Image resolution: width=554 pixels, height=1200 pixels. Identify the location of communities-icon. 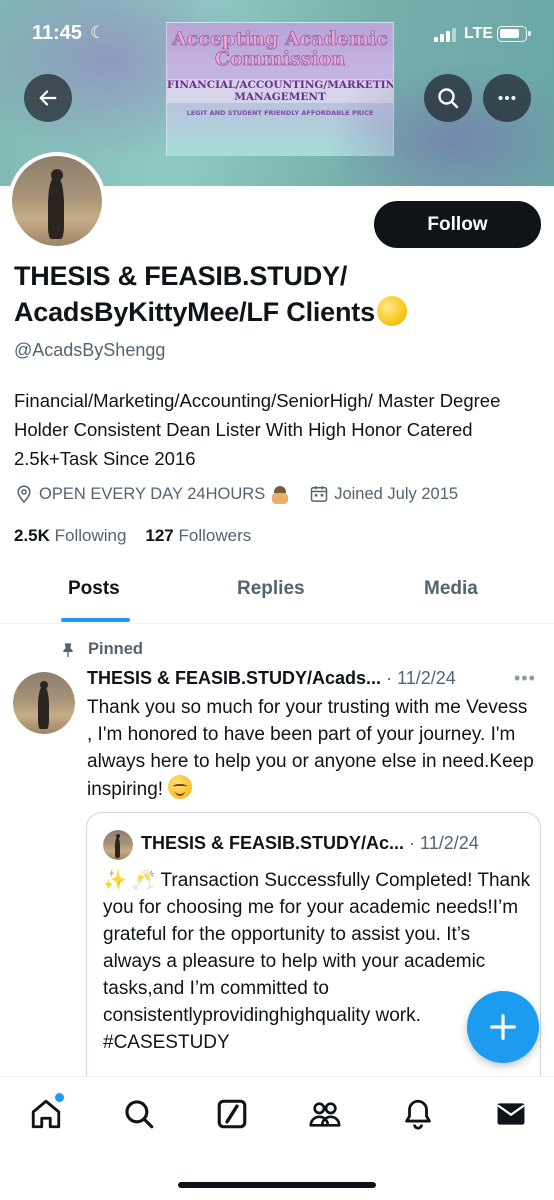
(325, 1114).